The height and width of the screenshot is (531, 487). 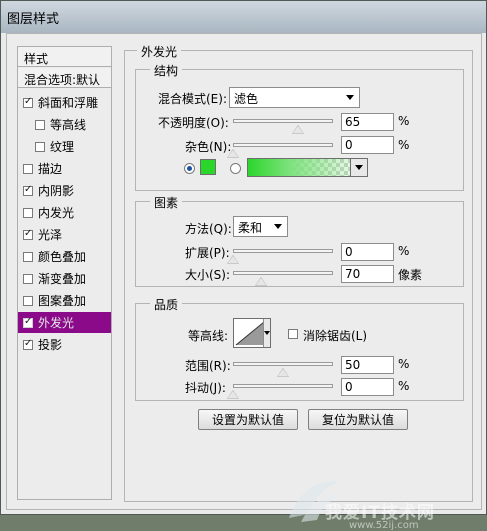 I want to click on jitter-slider-track, so click(x=283, y=386).